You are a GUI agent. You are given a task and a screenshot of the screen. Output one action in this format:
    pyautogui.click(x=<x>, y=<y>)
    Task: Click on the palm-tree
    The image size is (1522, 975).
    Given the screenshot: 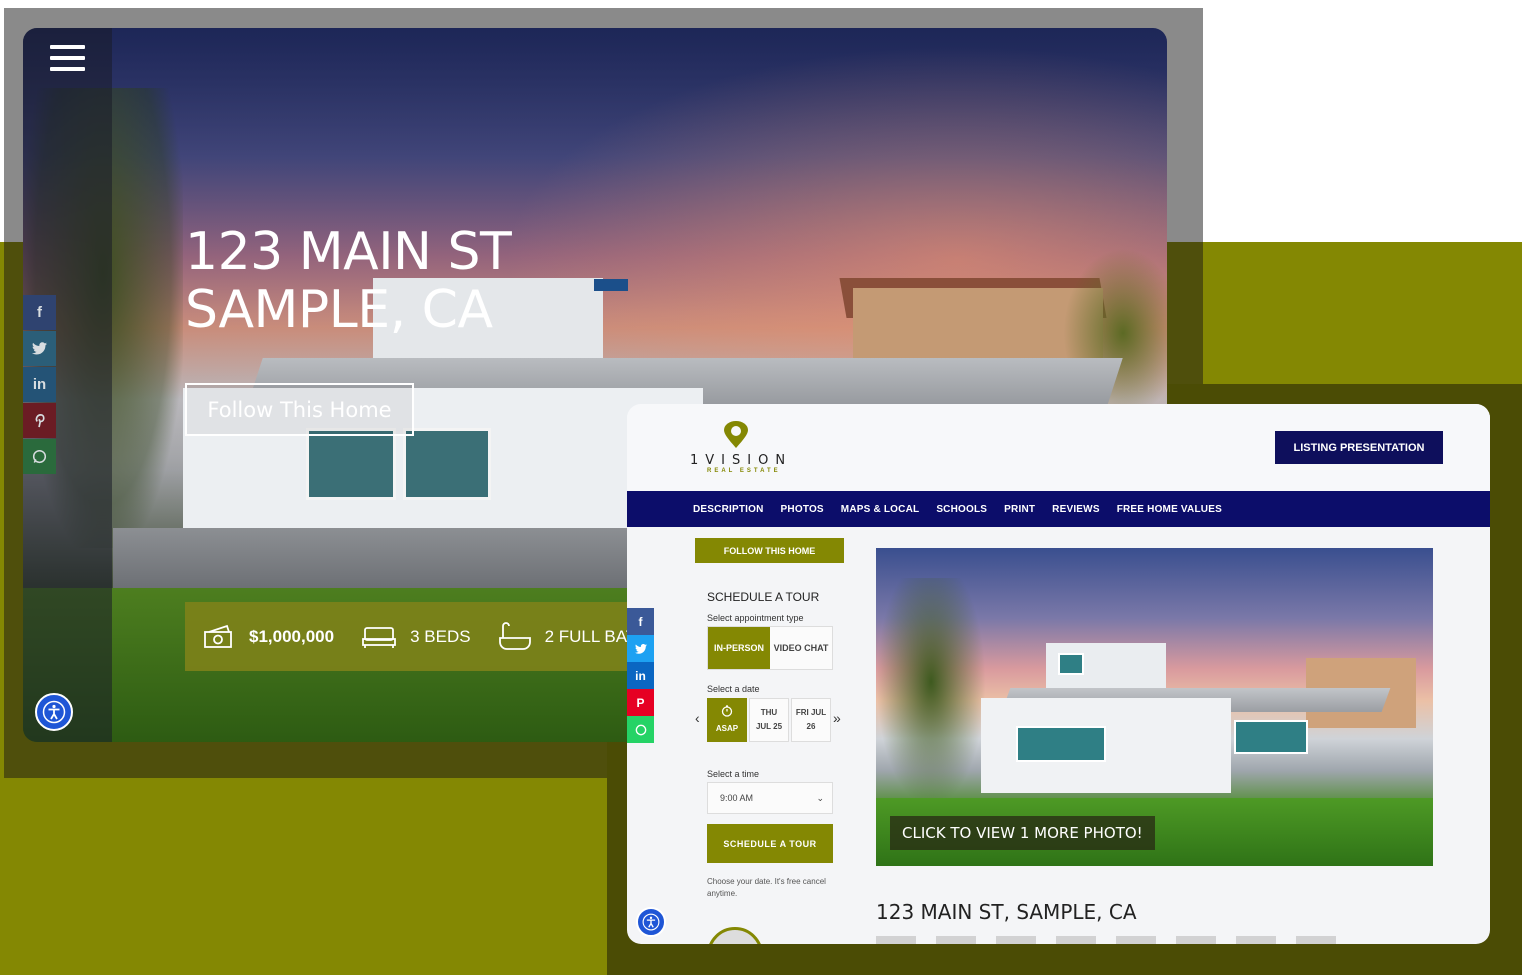 What is the action you would take?
    pyautogui.click(x=931, y=693)
    